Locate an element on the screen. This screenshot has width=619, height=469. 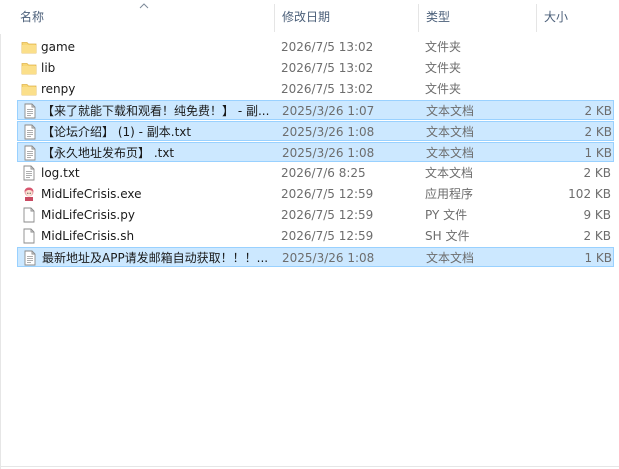
file-name: MidLifeCrisis.py is located at coordinates (88, 215).